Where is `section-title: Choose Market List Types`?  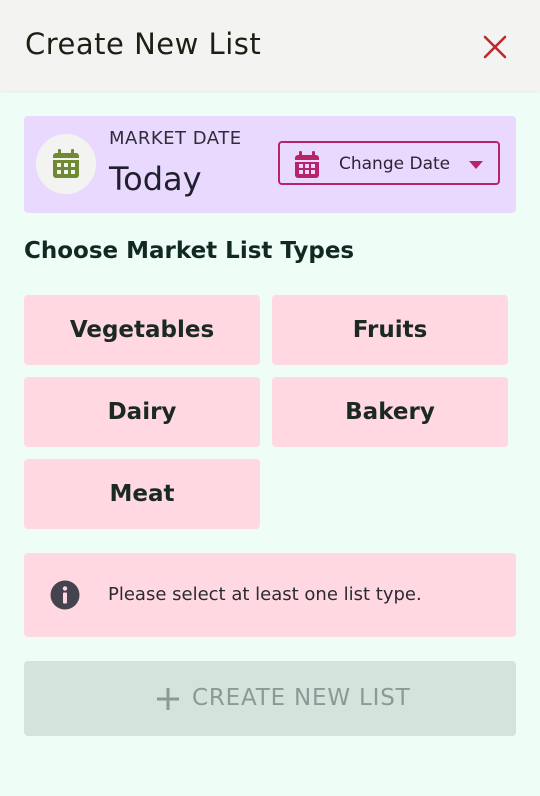
section-title: Choose Market List Types is located at coordinates (189, 251).